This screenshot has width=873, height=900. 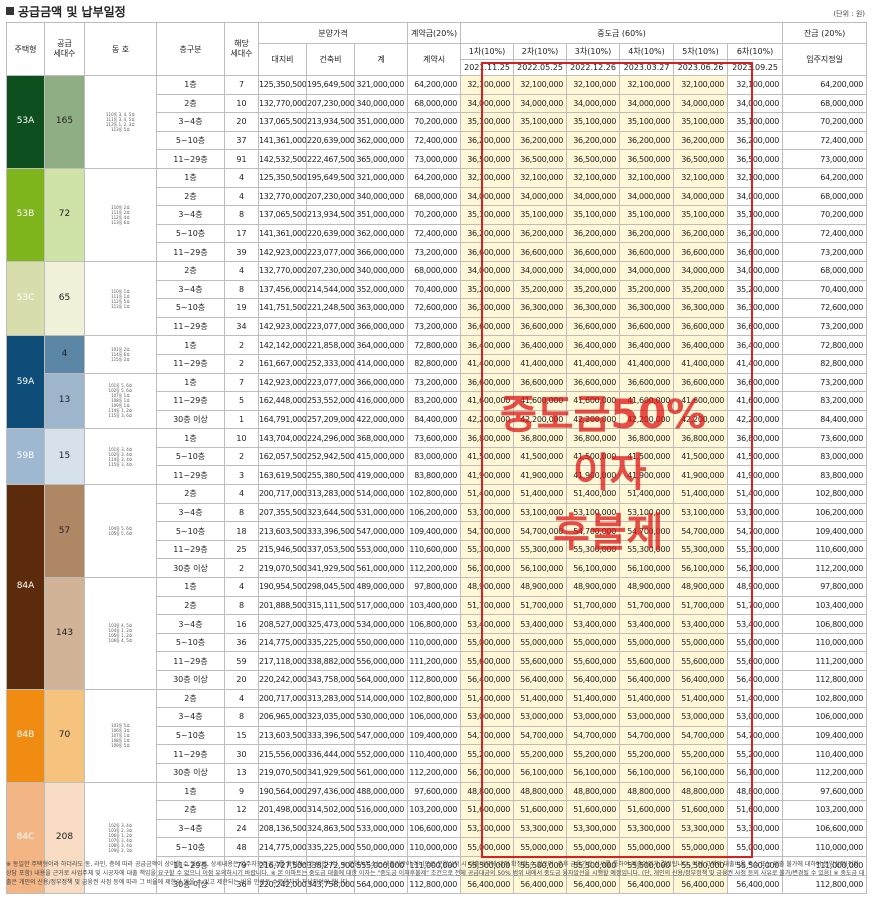 What do you see at coordinates (593, 438) in the screenshot?
I see `mid-payment-3-cell: 36,800,000` at bounding box center [593, 438].